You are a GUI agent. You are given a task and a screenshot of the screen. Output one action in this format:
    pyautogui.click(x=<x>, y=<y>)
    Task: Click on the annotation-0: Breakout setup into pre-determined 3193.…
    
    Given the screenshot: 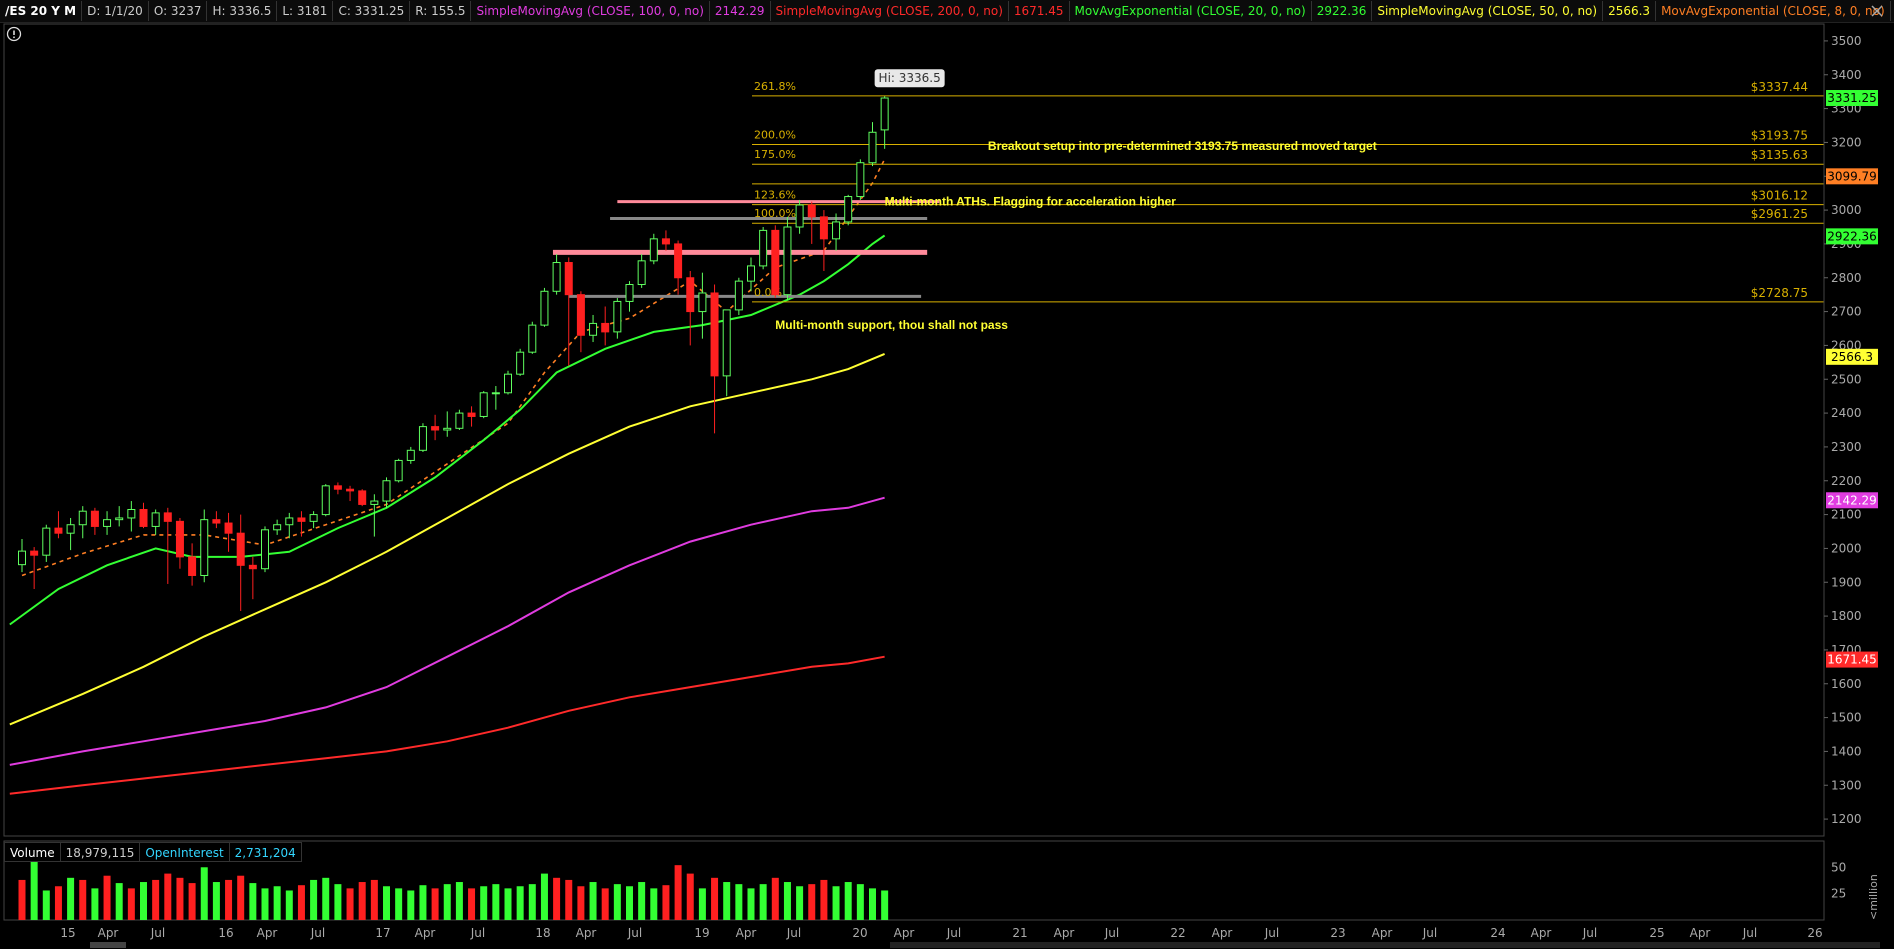 What is the action you would take?
    pyautogui.click(x=1182, y=146)
    